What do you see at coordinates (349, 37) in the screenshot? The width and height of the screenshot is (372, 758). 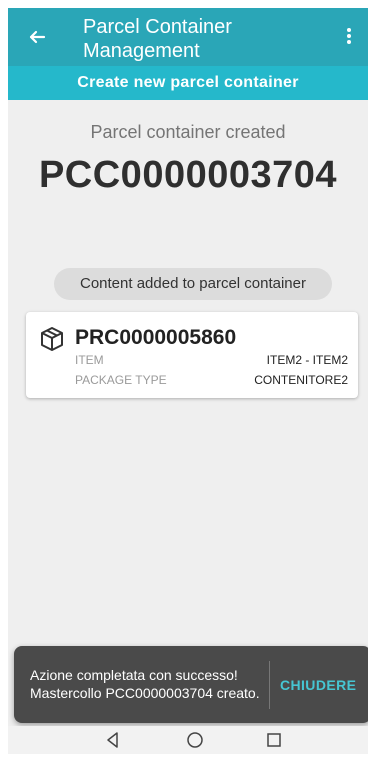 I see `more-vertical-icon` at bounding box center [349, 37].